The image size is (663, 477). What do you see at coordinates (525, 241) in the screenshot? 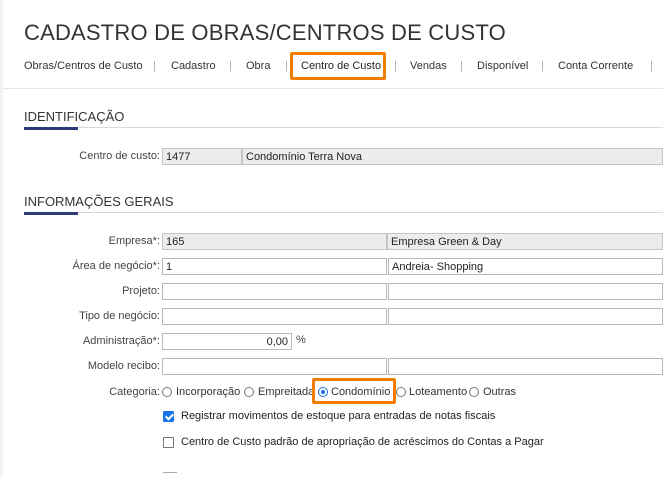
I see `empresa-name-field: Empresa Green & Day` at bounding box center [525, 241].